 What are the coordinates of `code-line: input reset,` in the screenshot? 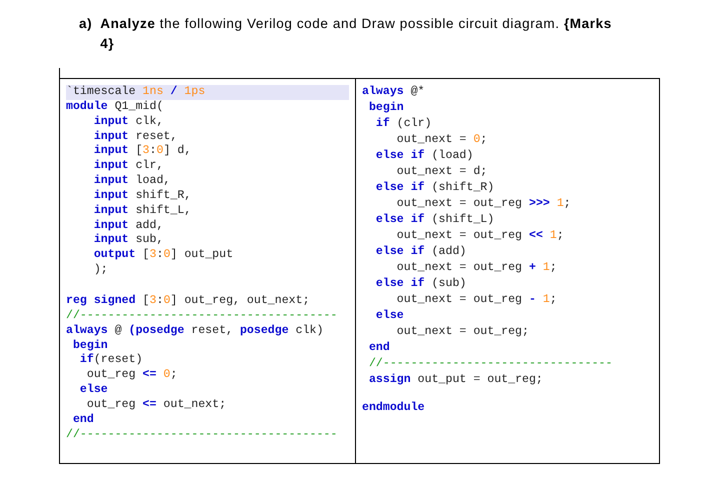 It's located at (135, 137).